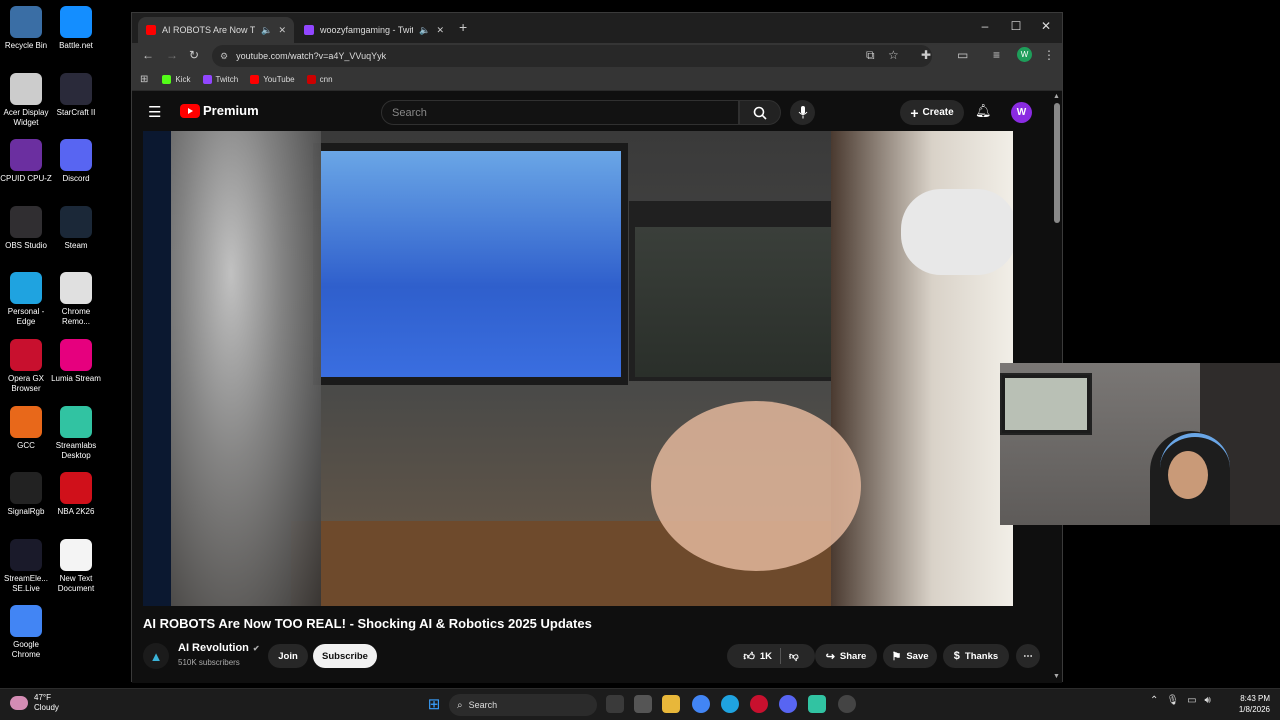  What do you see at coordinates (76, 161) in the screenshot?
I see `desktop-icon: Discord` at bounding box center [76, 161].